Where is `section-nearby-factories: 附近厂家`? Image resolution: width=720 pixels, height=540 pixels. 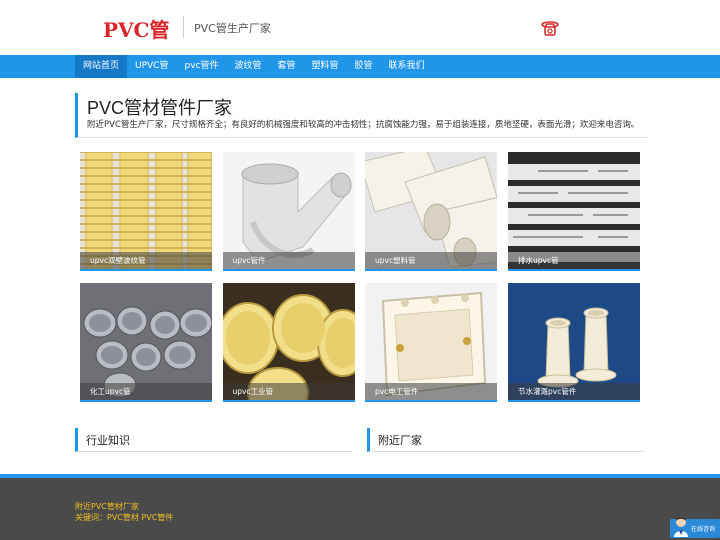
section-nearby-factories: 附近厂家 is located at coordinates (505, 440).